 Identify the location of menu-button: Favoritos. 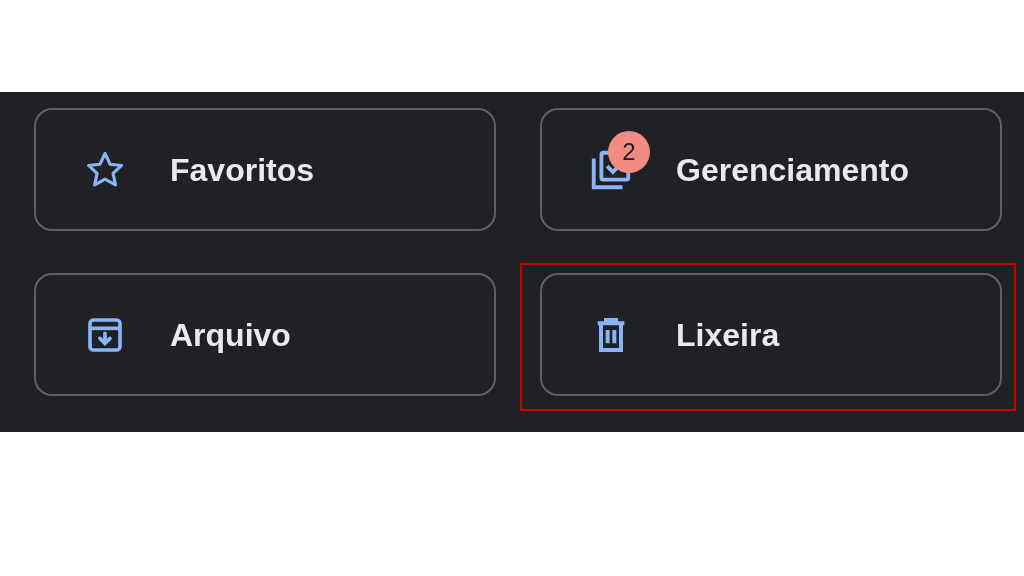
(265, 169).